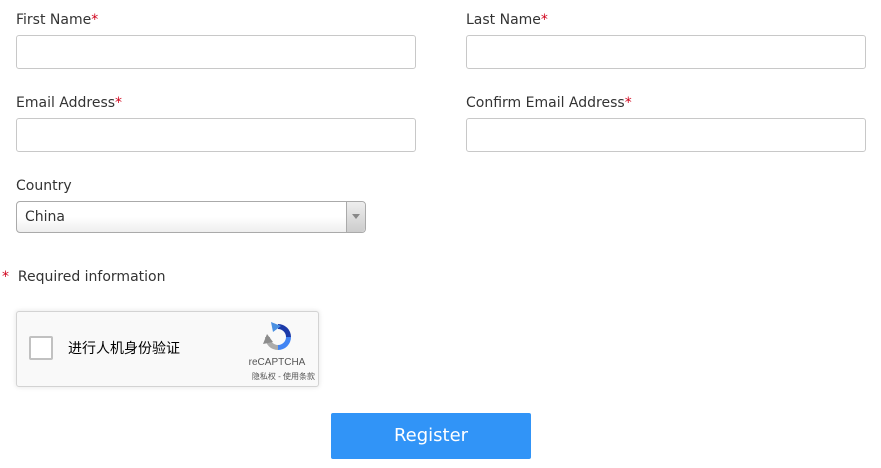  What do you see at coordinates (66, 103) in the screenshot?
I see `email-label-text: Email Address` at bounding box center [66, 103].